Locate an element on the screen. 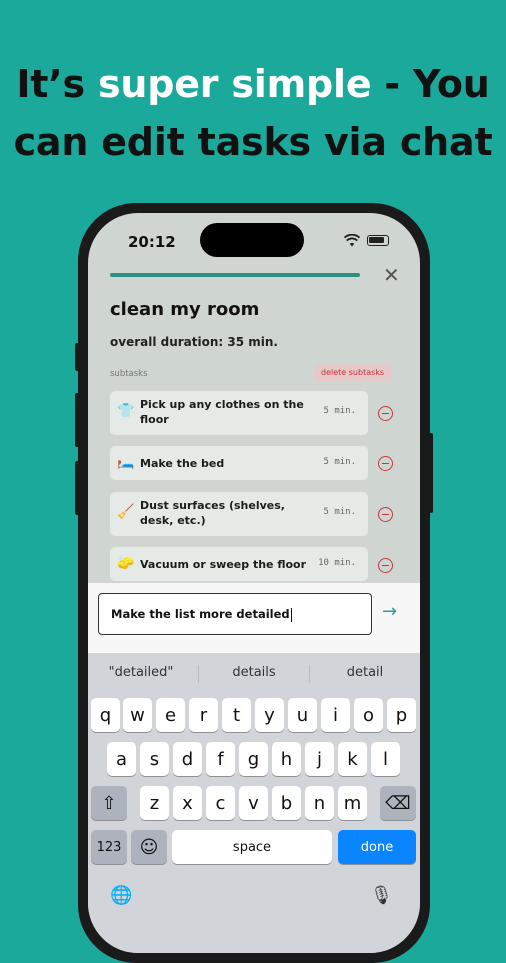 The height and width of the screenshot is (963, 506). headline-suffix: - You is located at coordinates (430, 84).